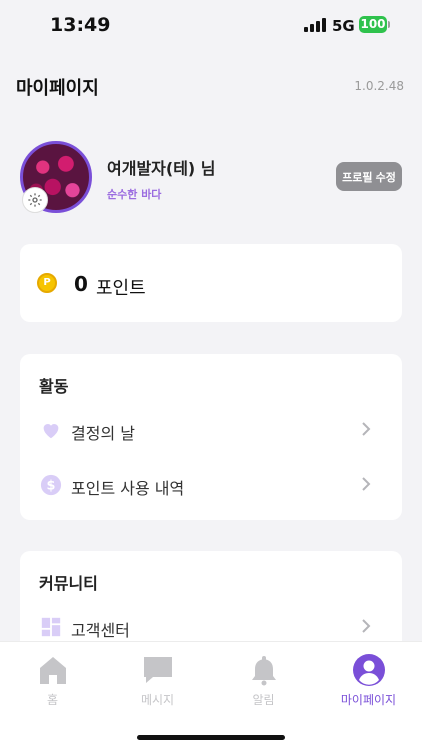  Describe the element at coordinates (158, 670) in the screenshot. I see `message-icon` at that location.